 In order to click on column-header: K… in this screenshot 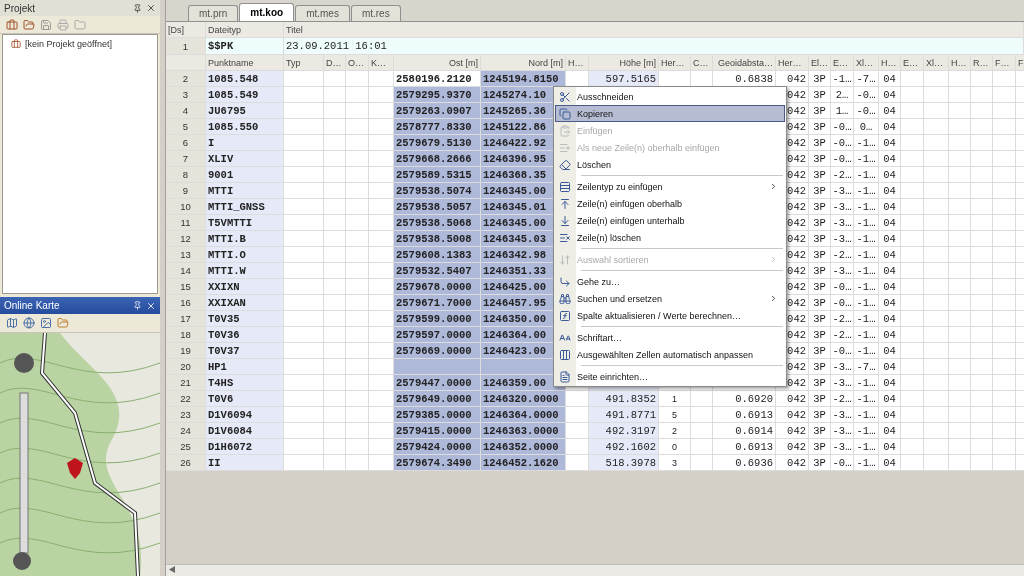, I will do `click(381, 63)`.